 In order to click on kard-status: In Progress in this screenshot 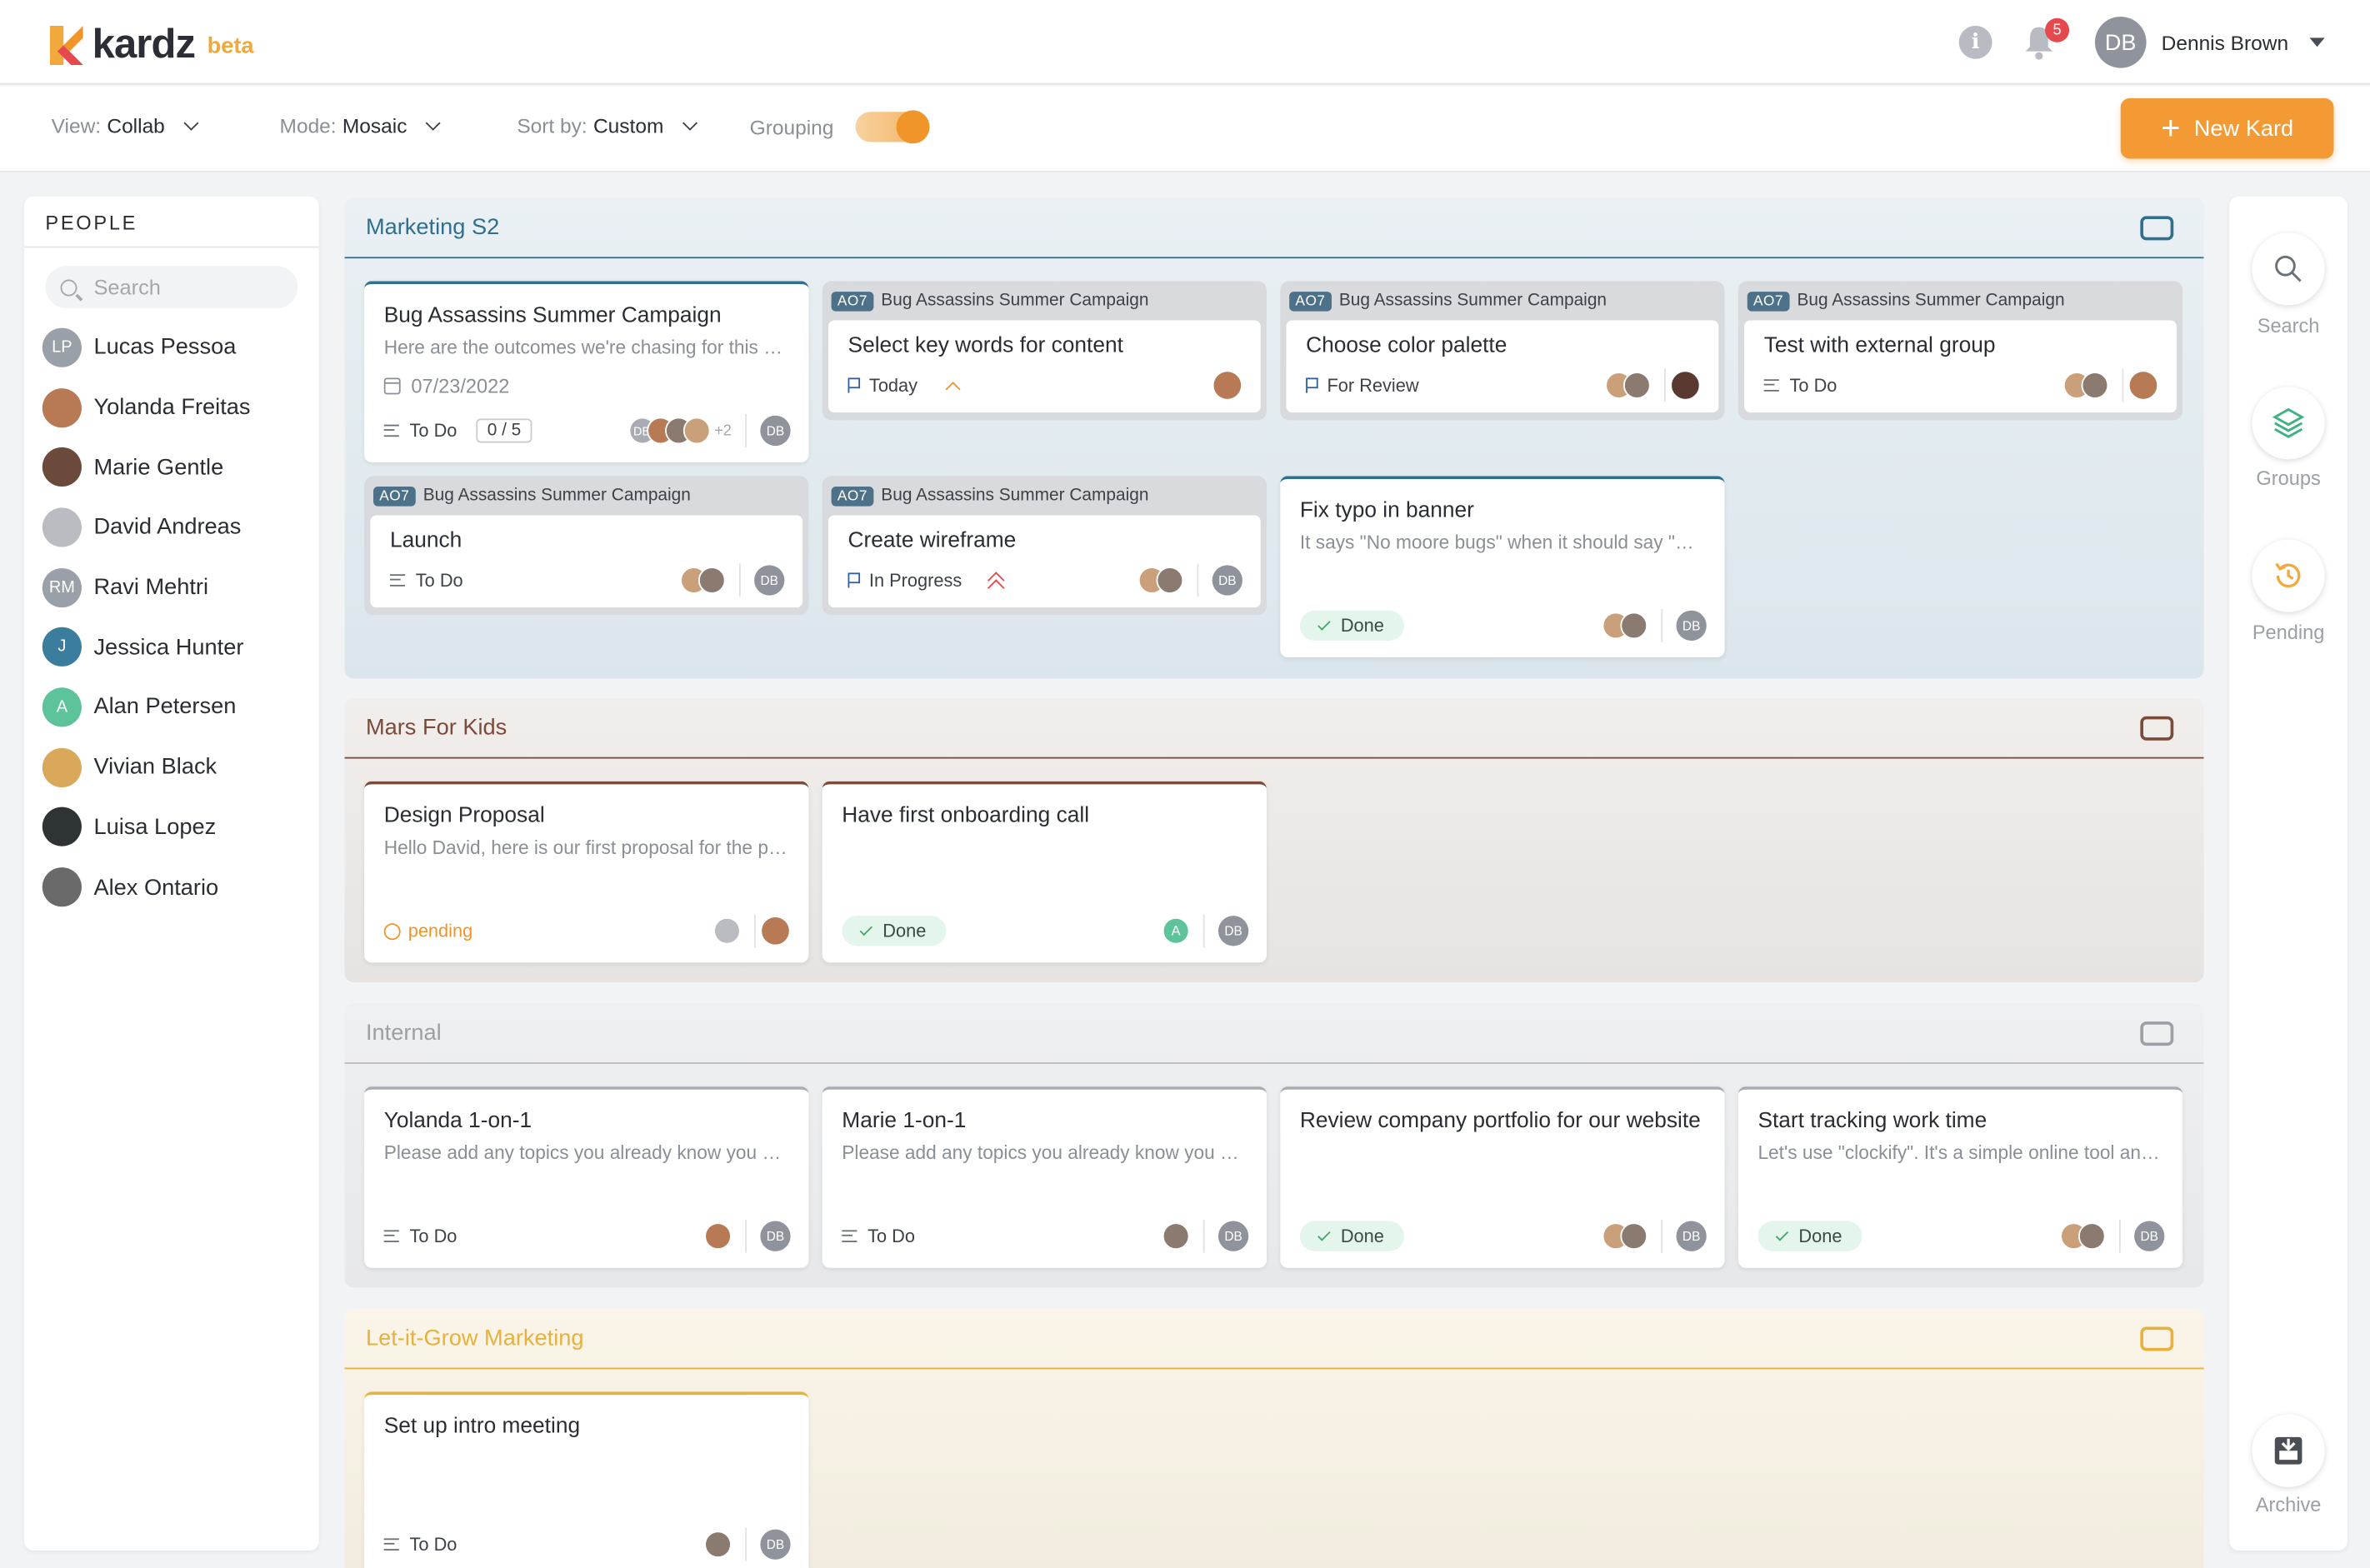, I will do `click(915, 580)`.